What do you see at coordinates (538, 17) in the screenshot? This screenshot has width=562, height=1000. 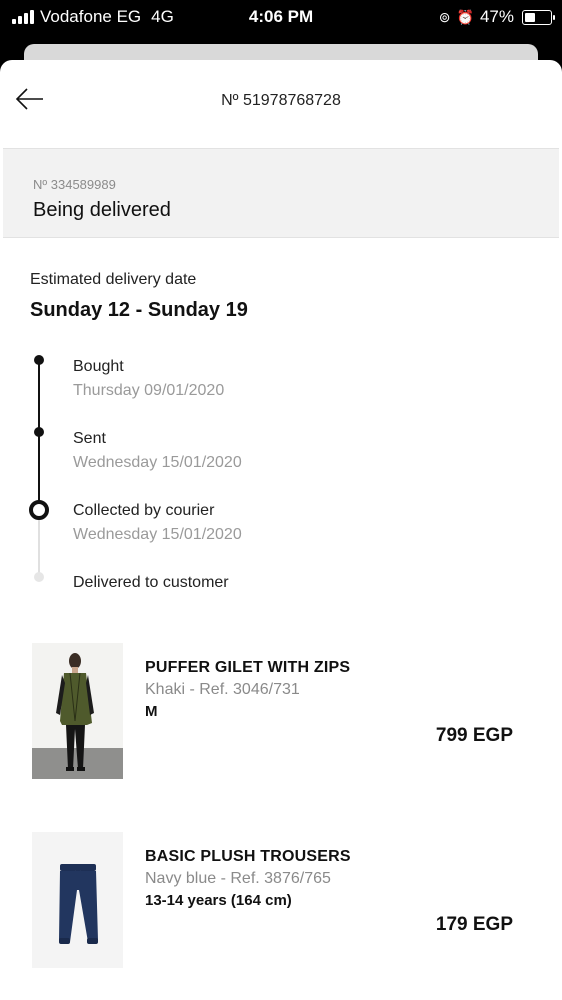 I see `battery-icon` at bounding box center [538, 17].